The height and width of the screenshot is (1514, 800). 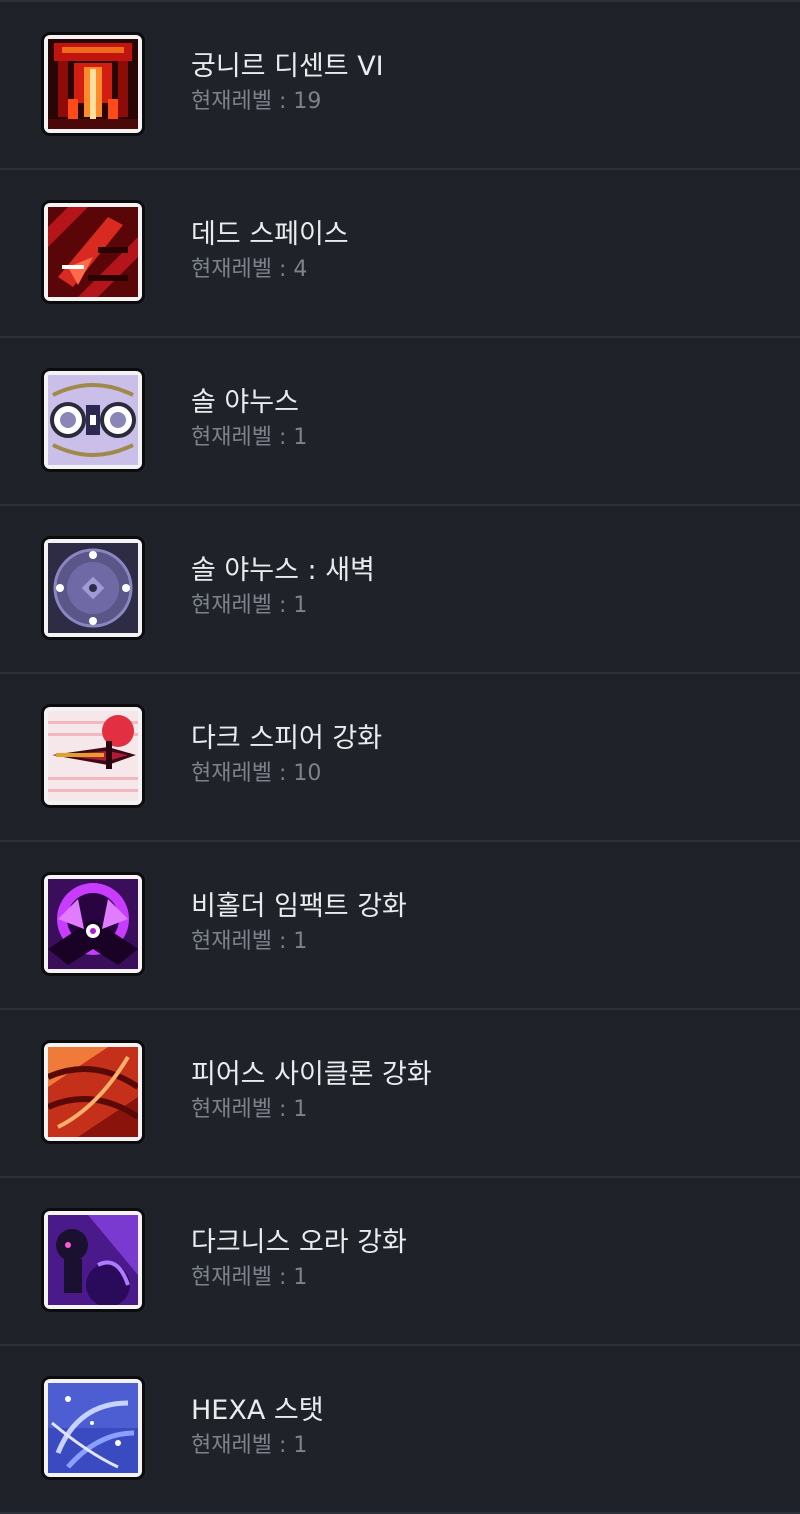 What do you see at coordinates (245, 402) in the screenshot?
I see `skill-name: 솔 야누스` at bounding box center [245, 402].